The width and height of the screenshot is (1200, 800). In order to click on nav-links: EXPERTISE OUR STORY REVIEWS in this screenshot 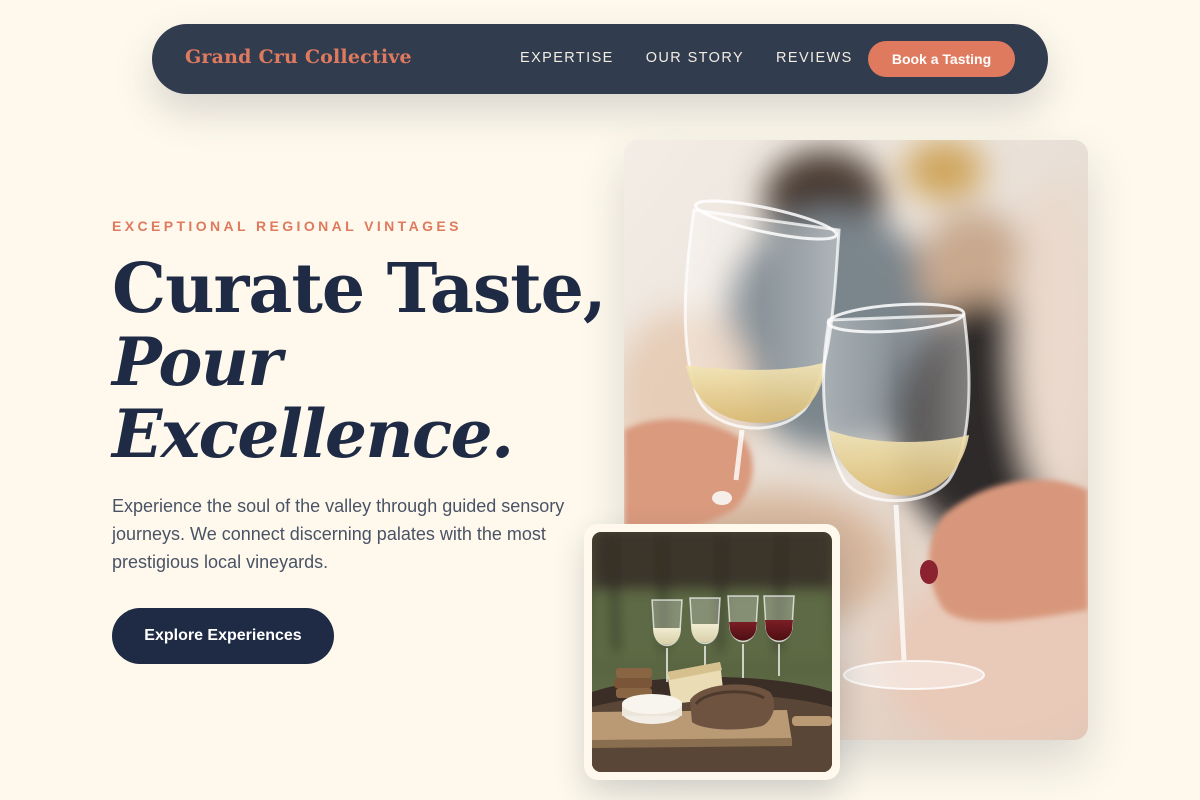, I will do `click(686, 58)`.